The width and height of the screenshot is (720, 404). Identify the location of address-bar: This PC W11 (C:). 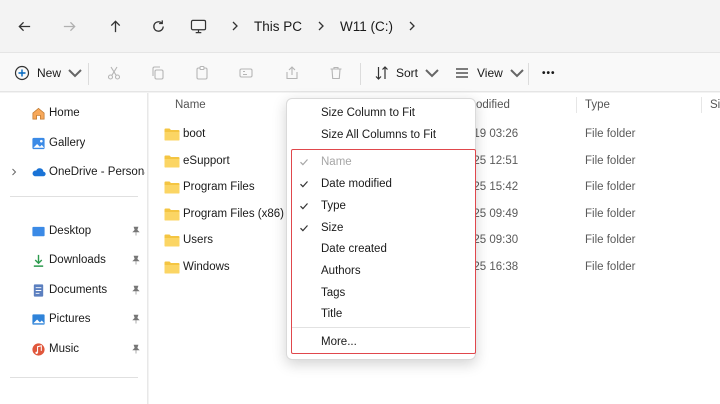
(360, 26).